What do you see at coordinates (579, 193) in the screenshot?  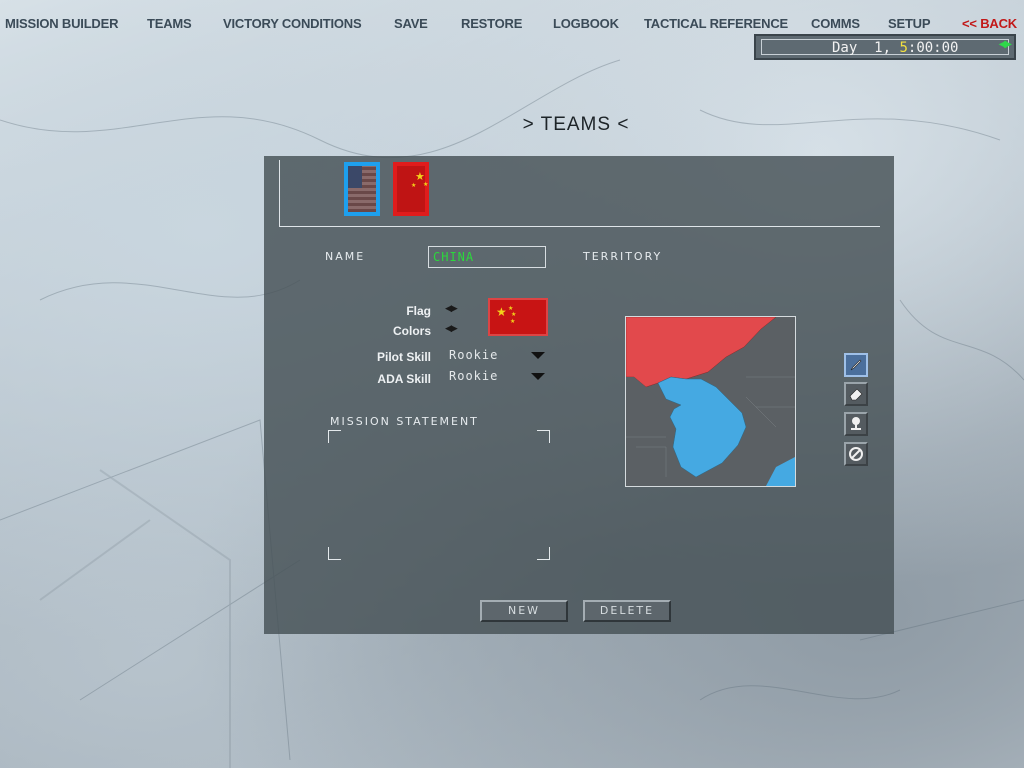 I see `team-flag-strip: ★ ★ ★` at bounding box center [579, 193].